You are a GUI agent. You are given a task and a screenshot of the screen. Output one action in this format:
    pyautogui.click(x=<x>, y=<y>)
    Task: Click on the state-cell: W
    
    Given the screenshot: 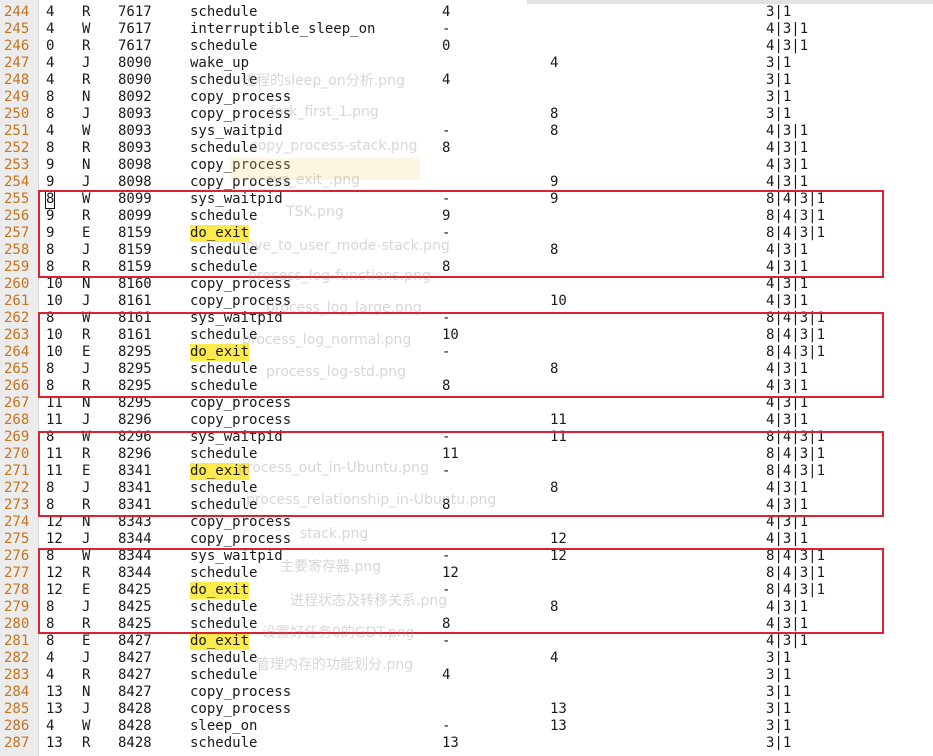 What is the action you would take?
    pyautogui.click(x=86, y=726)
    